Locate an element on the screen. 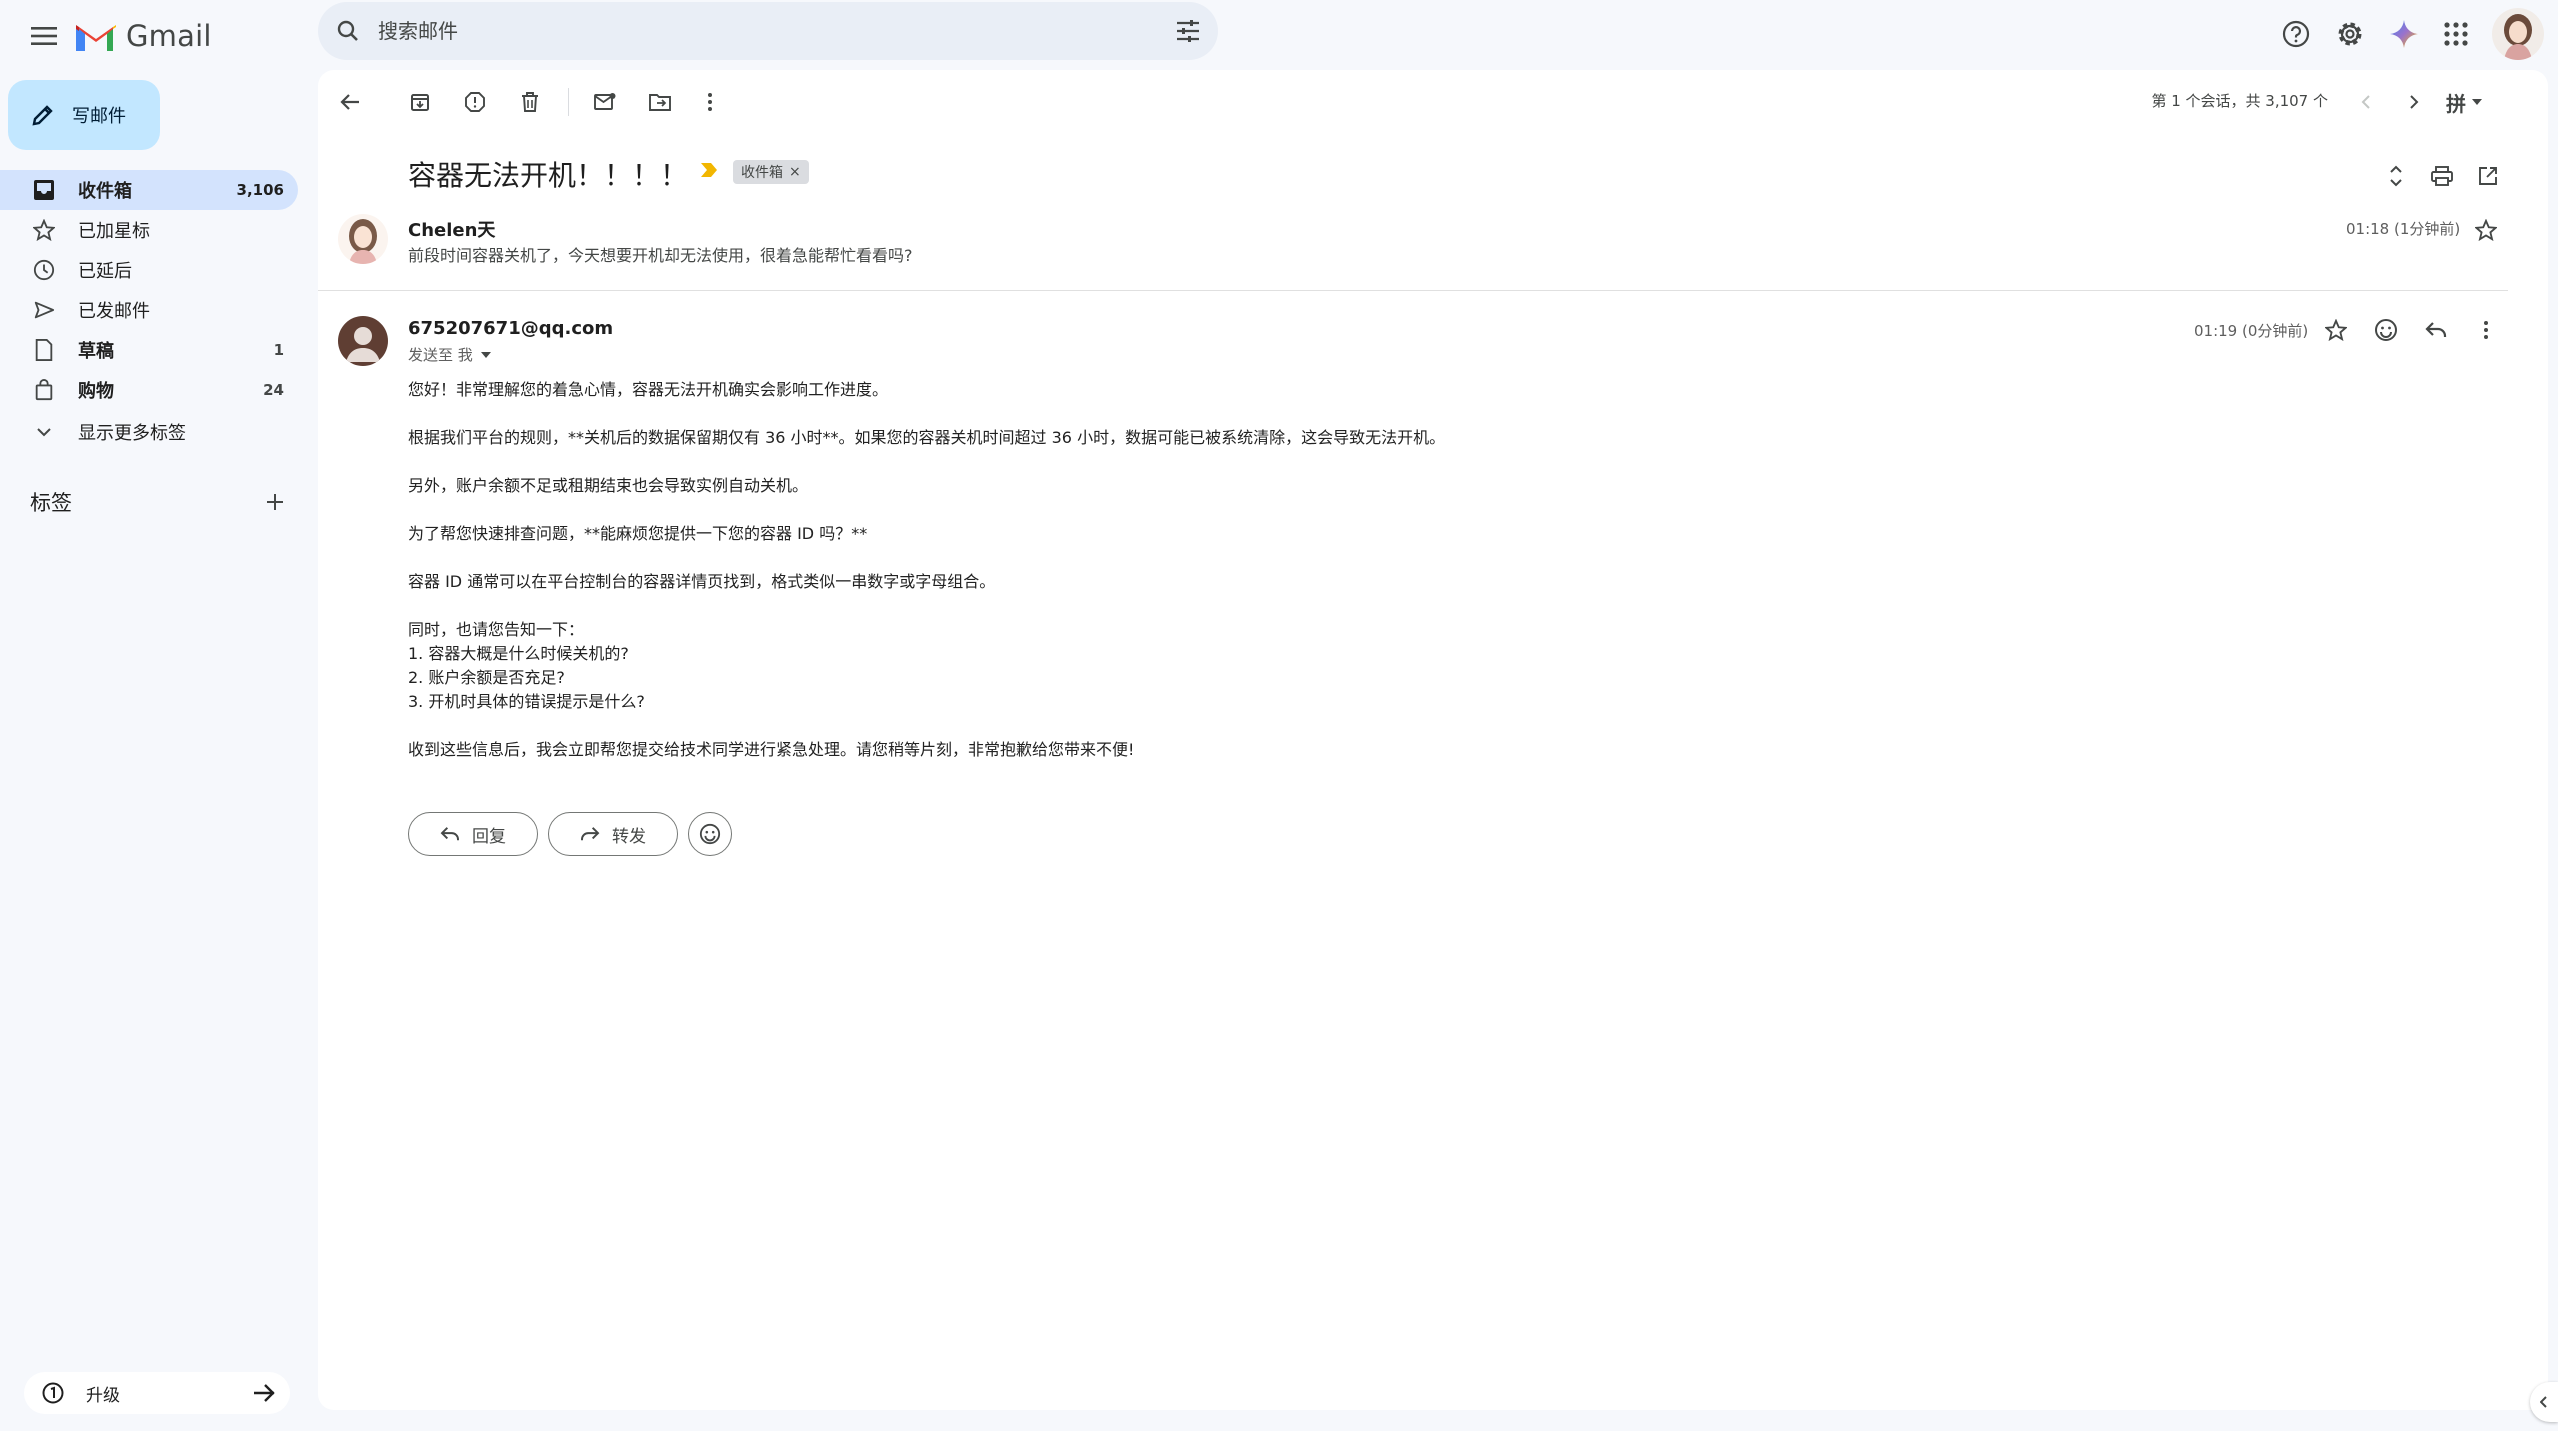  sidebar-item-starred: 已加星标 is located at coordinates (149, 230).